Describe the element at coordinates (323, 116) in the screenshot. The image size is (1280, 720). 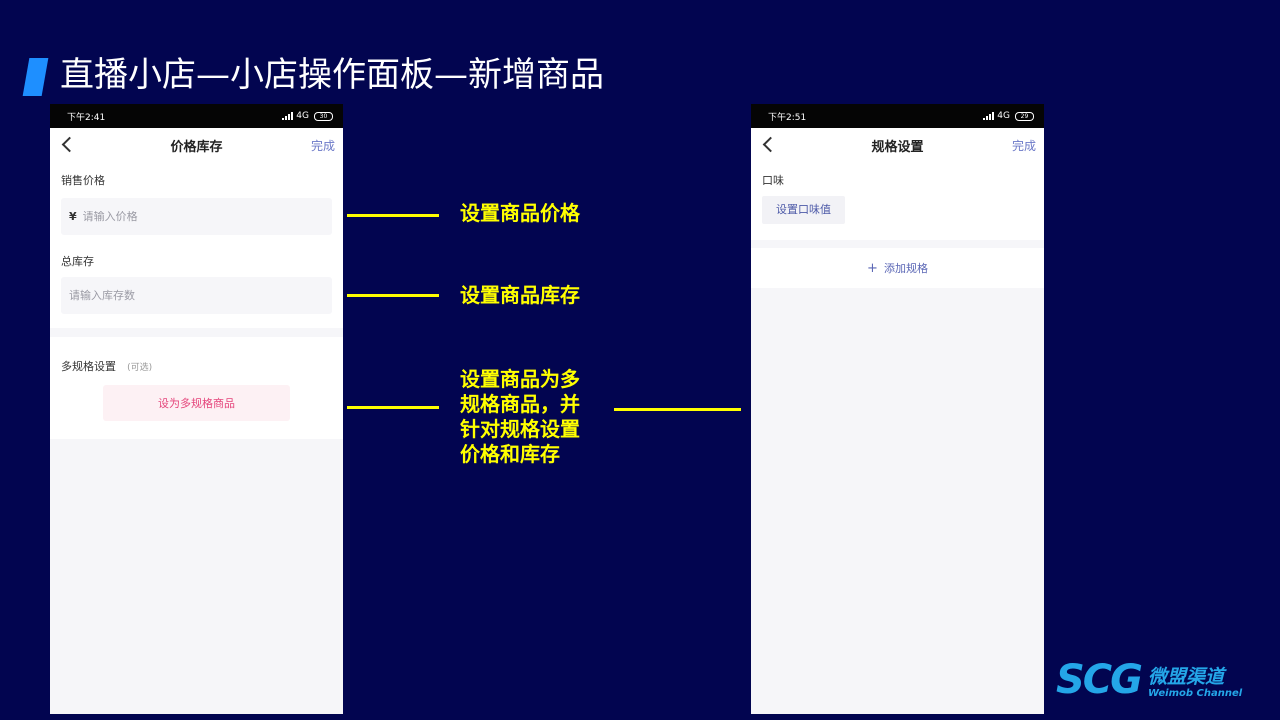
I see `battery-icon: 30` at that location.